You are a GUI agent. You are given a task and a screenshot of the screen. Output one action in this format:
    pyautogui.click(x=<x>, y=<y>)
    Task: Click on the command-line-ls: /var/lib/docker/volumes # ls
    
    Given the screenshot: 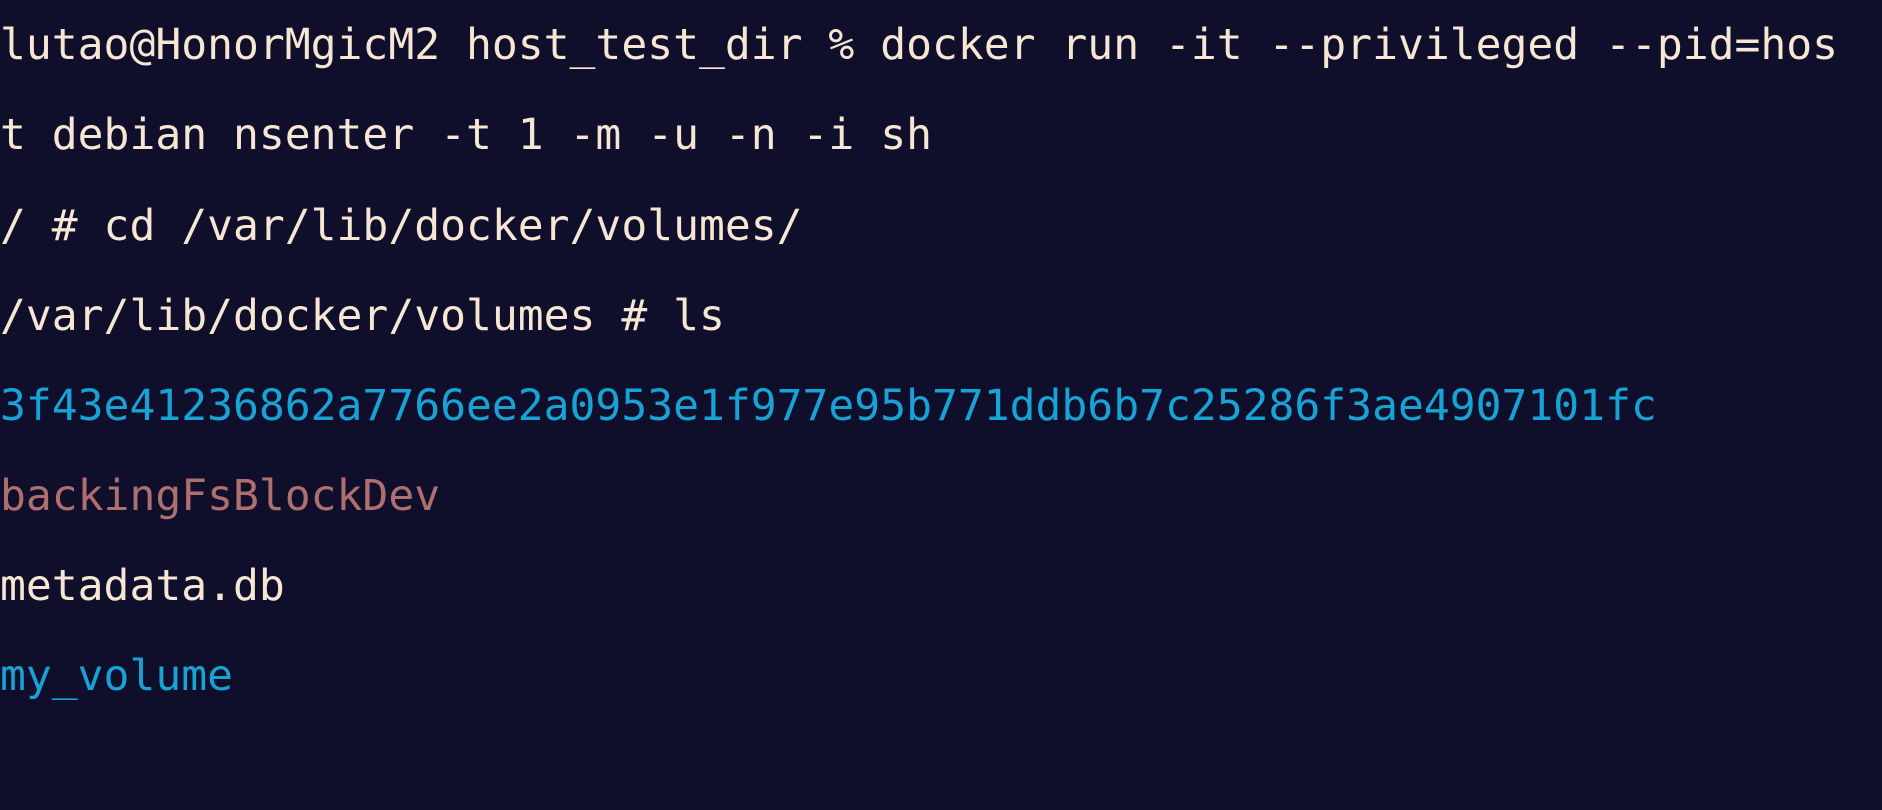 What is the action you would take?
    pyautogui.click(x=362, y=316)
    